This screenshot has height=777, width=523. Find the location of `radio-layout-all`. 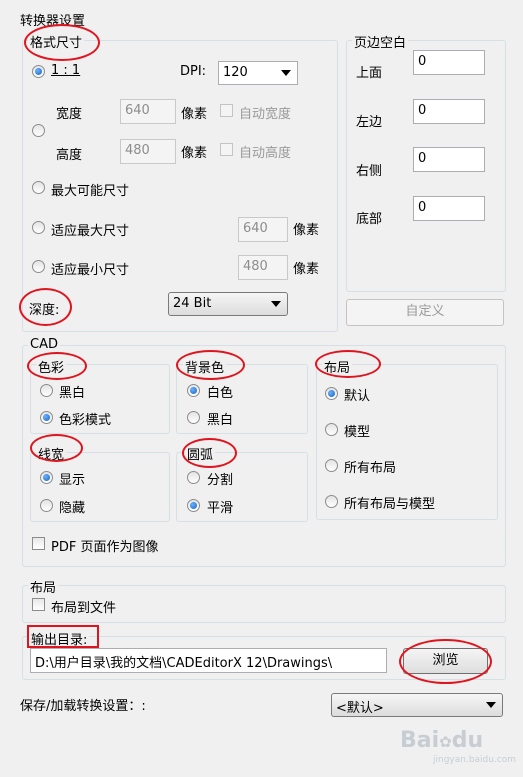

radio-layout-all is located at coordinates (331, 465).